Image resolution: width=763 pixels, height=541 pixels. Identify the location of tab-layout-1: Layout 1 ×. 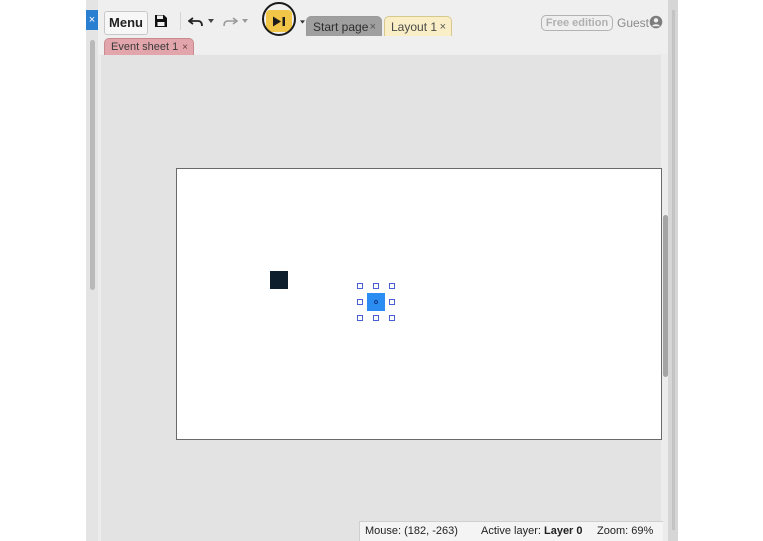
(418, 26).